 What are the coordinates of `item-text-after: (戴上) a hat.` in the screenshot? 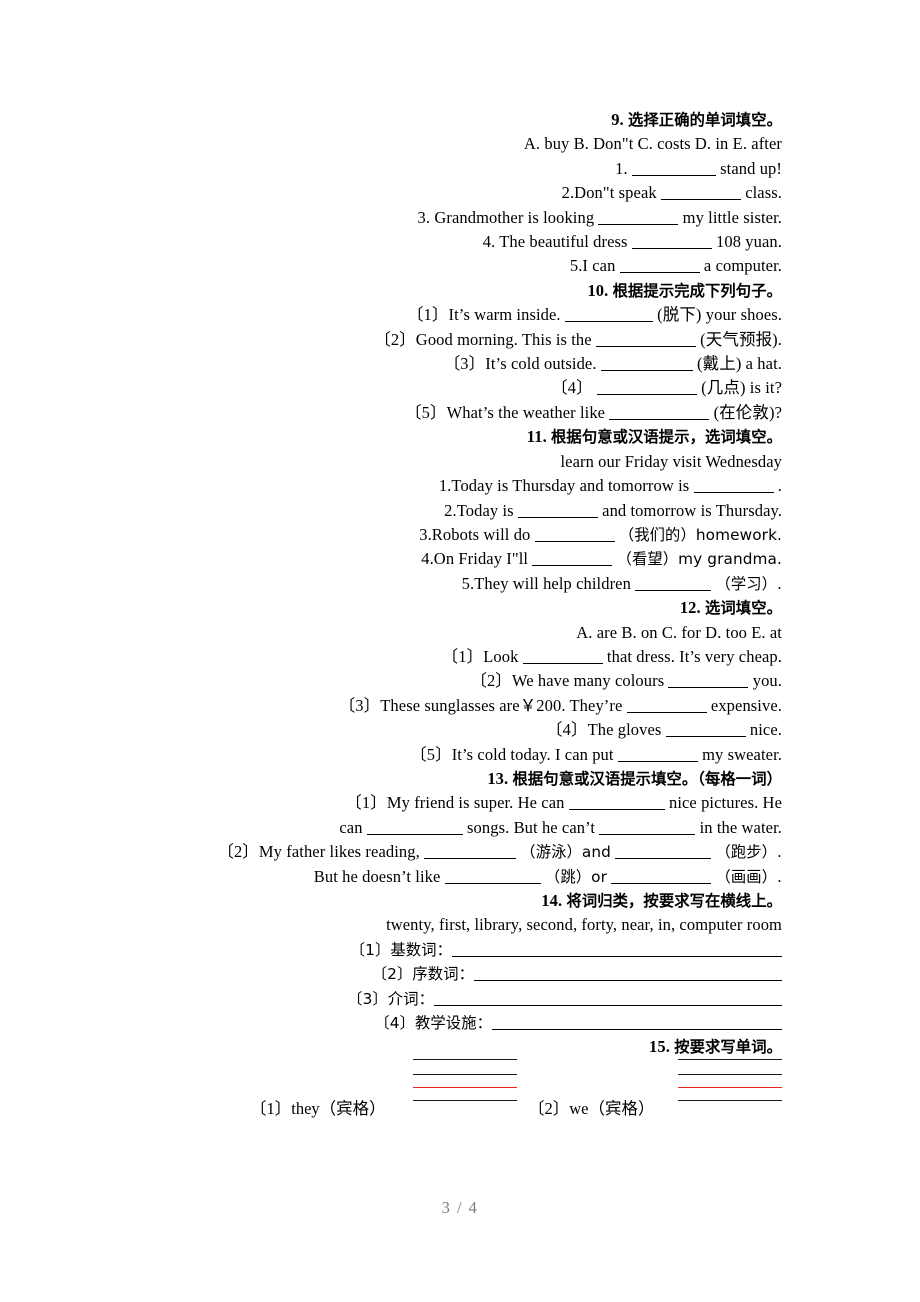 It's located at (739, 364).